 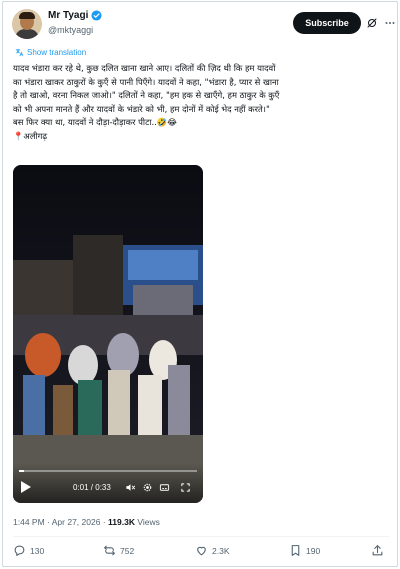 I want to click on tweet-meta: 1:44 PM · Apr 27, 2026 · 119.3K Views, so click(x=86, y=522).